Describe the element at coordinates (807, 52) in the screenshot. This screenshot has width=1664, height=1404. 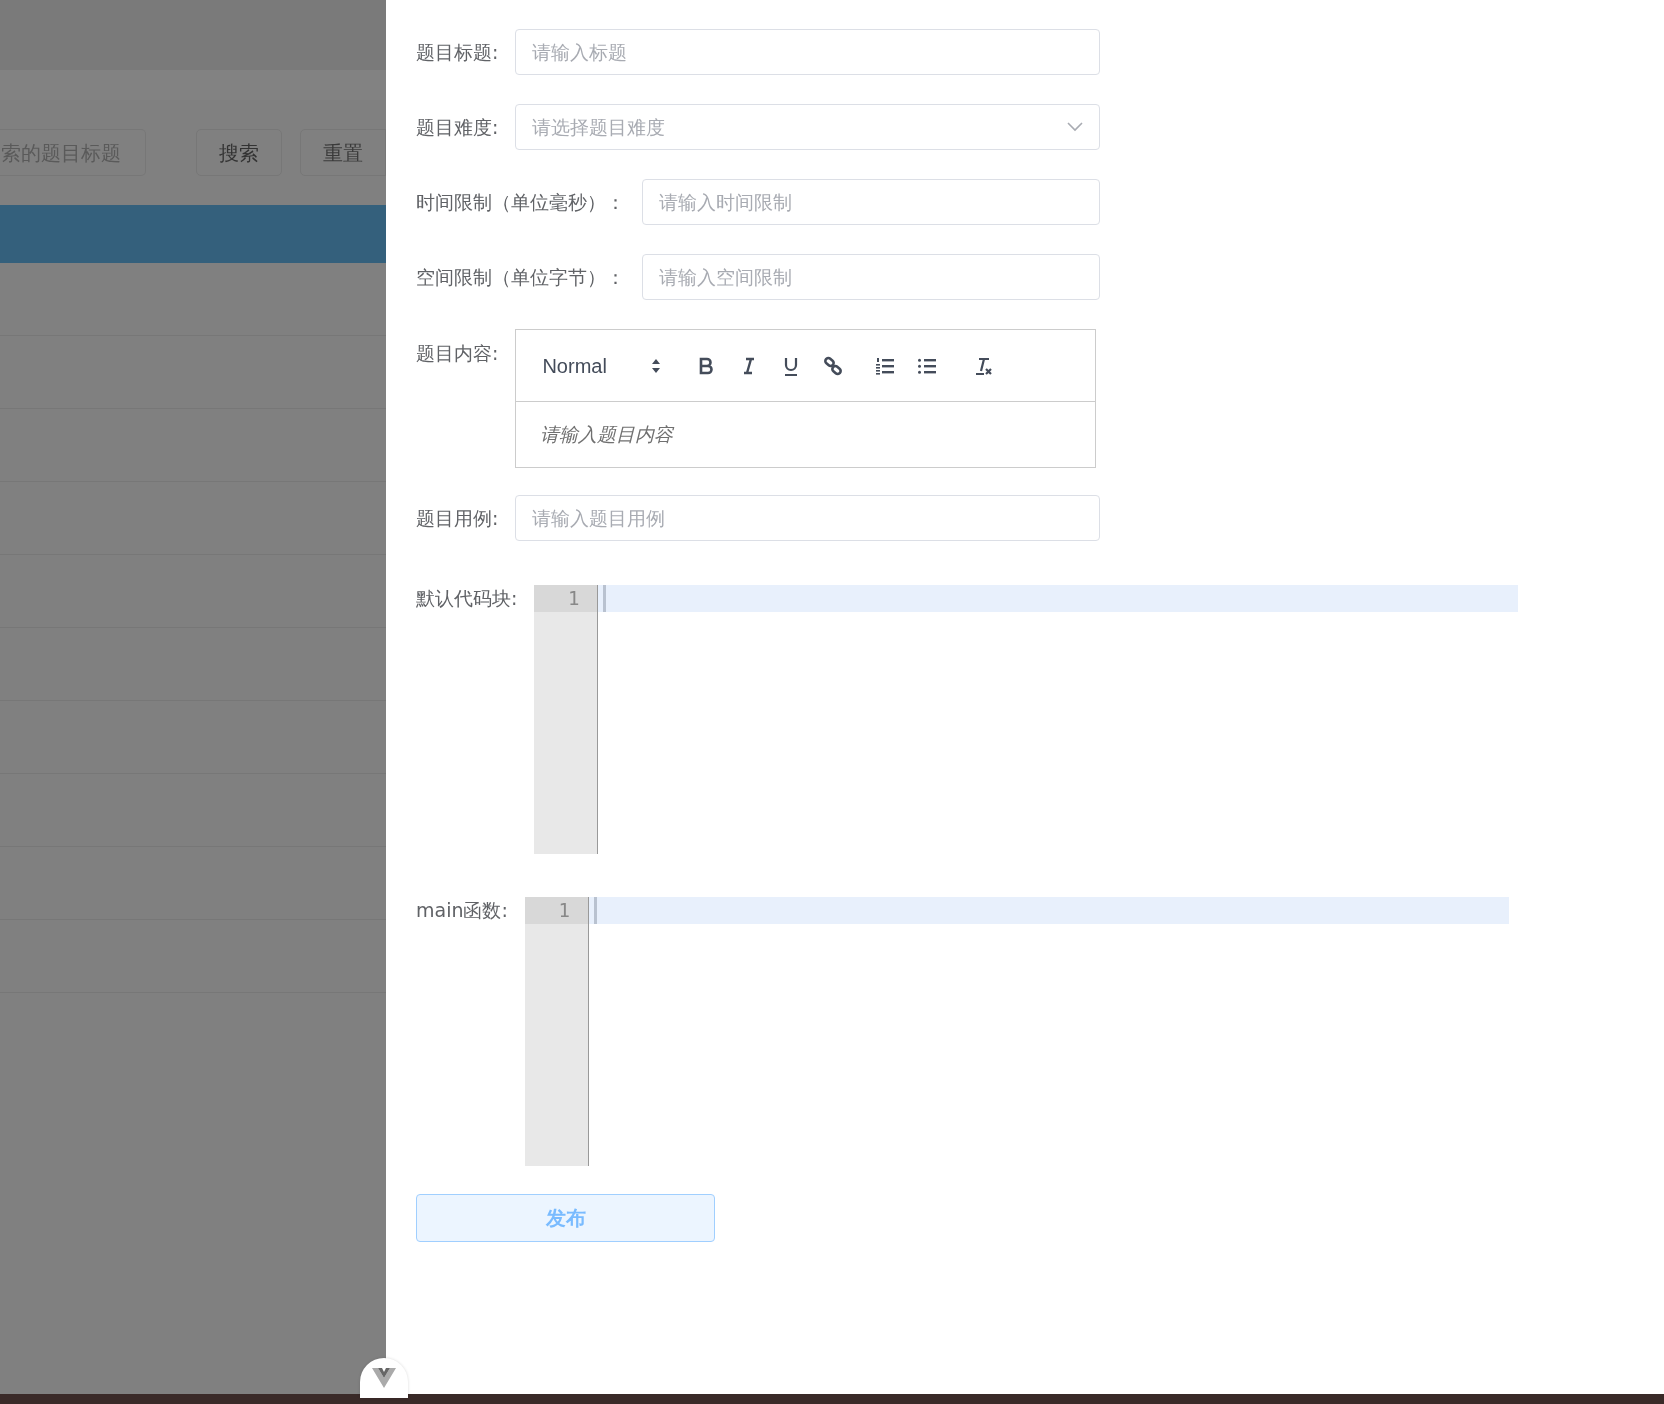
I see `input-field: 请输入标题` at that location.